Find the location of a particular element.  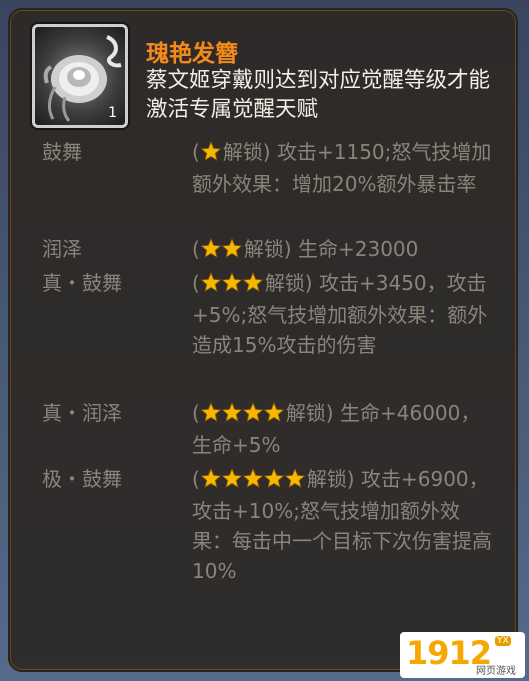

talent-effect-text: 生命+23000 is located at coordinates (355, 249).